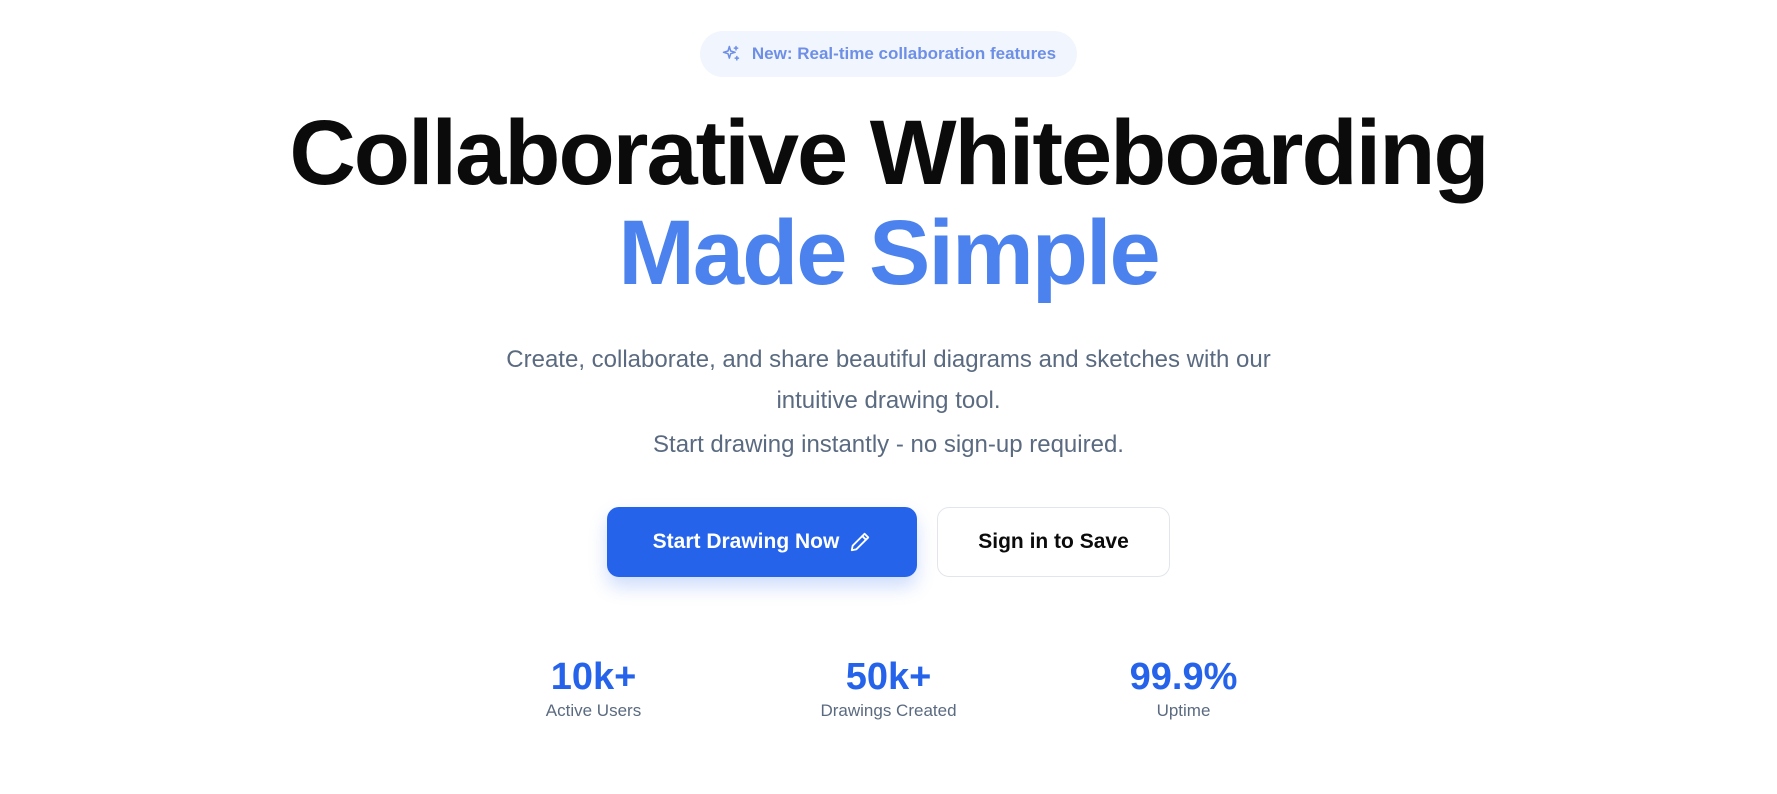 This screenshot has height=794, width=1777. I want to click on start-drawing-button: Start Drawing Now, so click(762, 542).